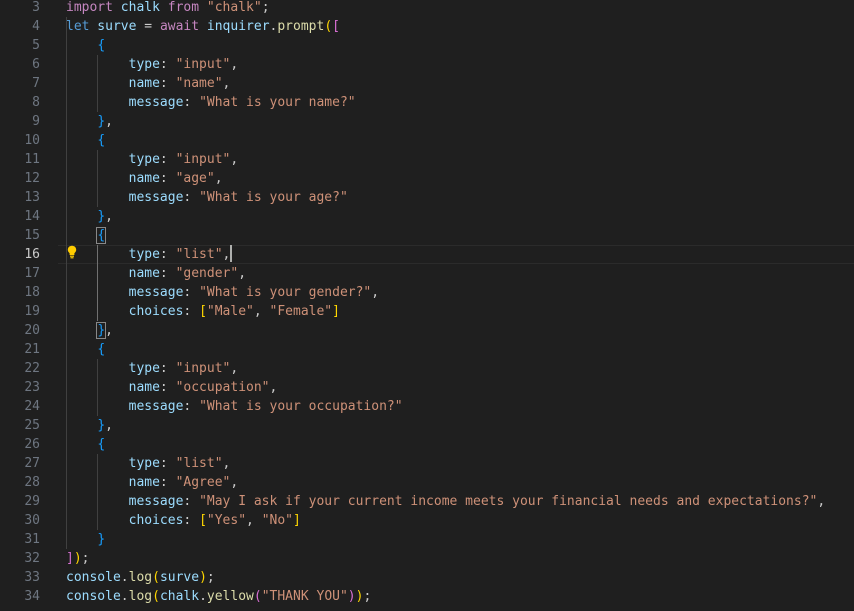 The width and height of the screenshot is (854, 611). Describe the element at coordinates (72, 252) in the screenshot. I see `lightbulb-icon` at that location.